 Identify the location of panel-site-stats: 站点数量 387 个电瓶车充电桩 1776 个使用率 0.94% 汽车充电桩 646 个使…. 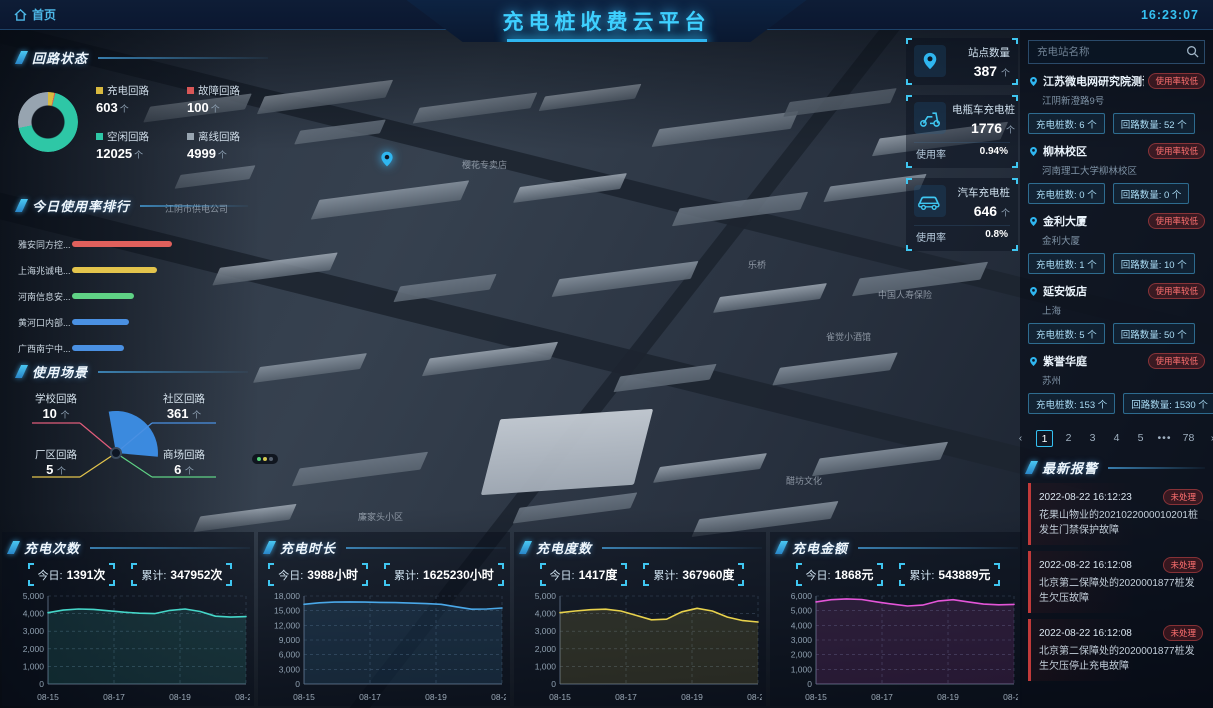
(962, 149).